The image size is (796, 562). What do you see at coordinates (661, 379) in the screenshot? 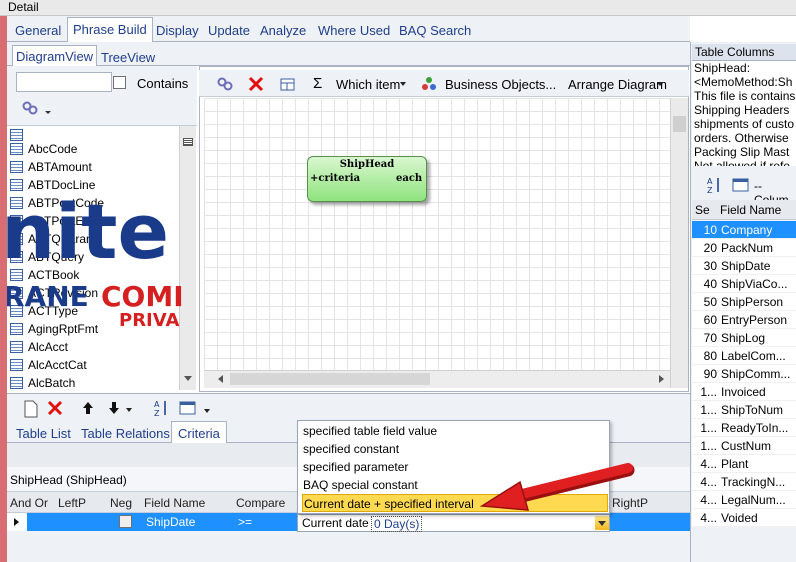
I see `scroll-right-icon` at bounding box center [661, 379].